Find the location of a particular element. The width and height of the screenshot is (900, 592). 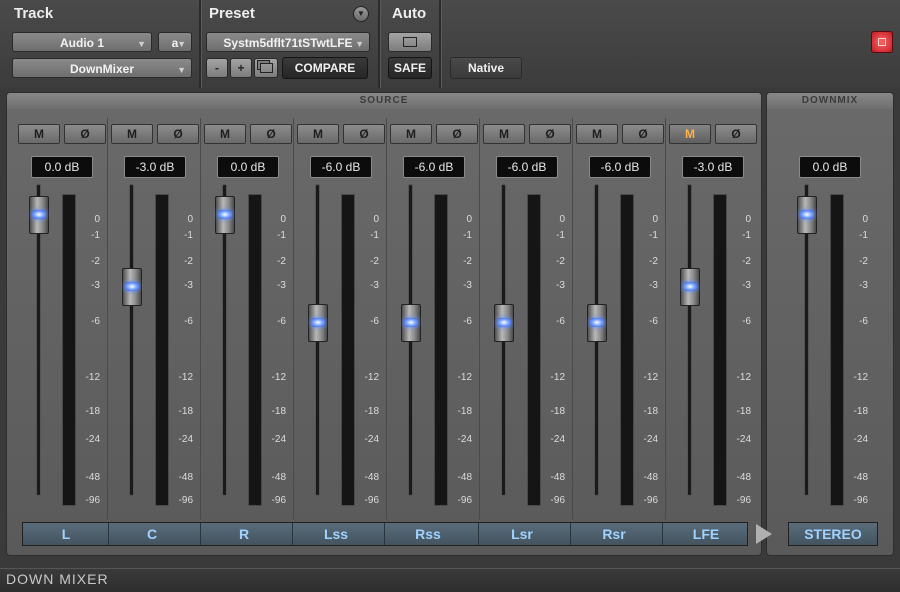

preset-select-value: Systm5dflt71tSTwtLFE is located at coordinates (288, 43).